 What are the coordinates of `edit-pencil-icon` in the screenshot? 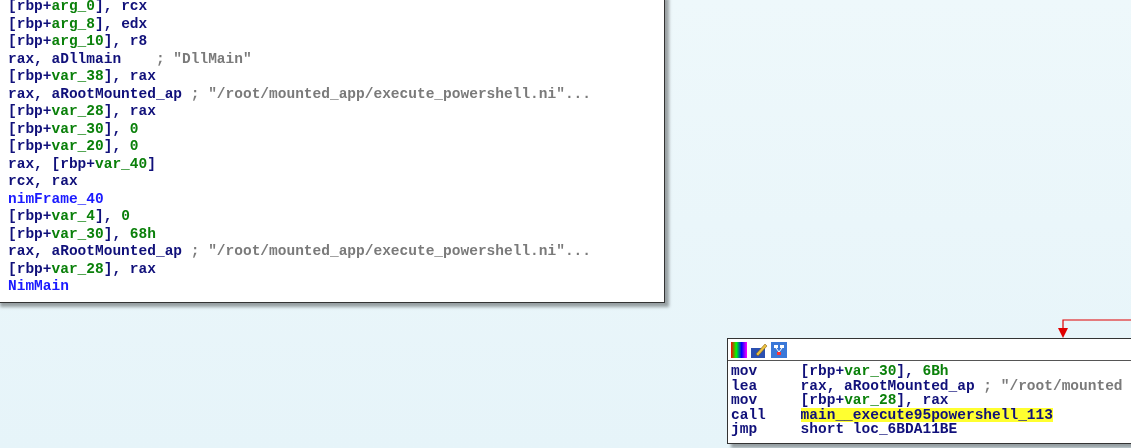 It's located at (759, 349).